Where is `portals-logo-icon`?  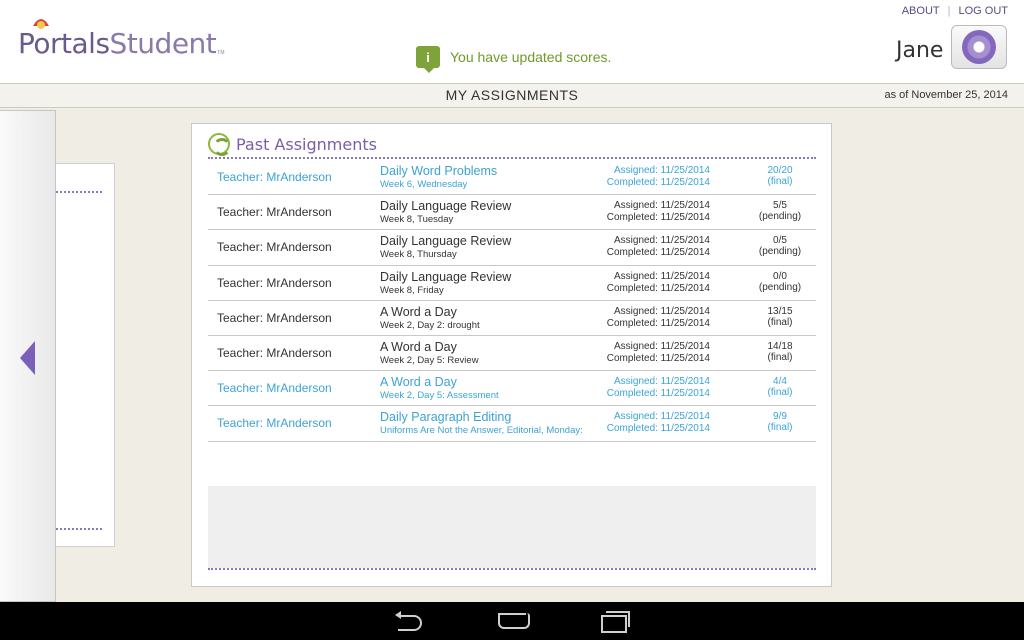
portals-logo-icon is located at coordinates (41, 24).